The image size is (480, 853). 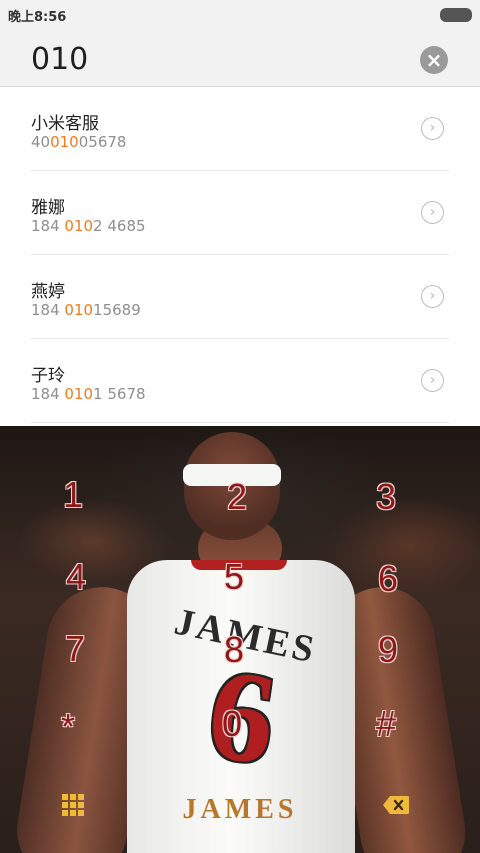 I want to click on dial-key-9: 9, so click(x=388, y=650).